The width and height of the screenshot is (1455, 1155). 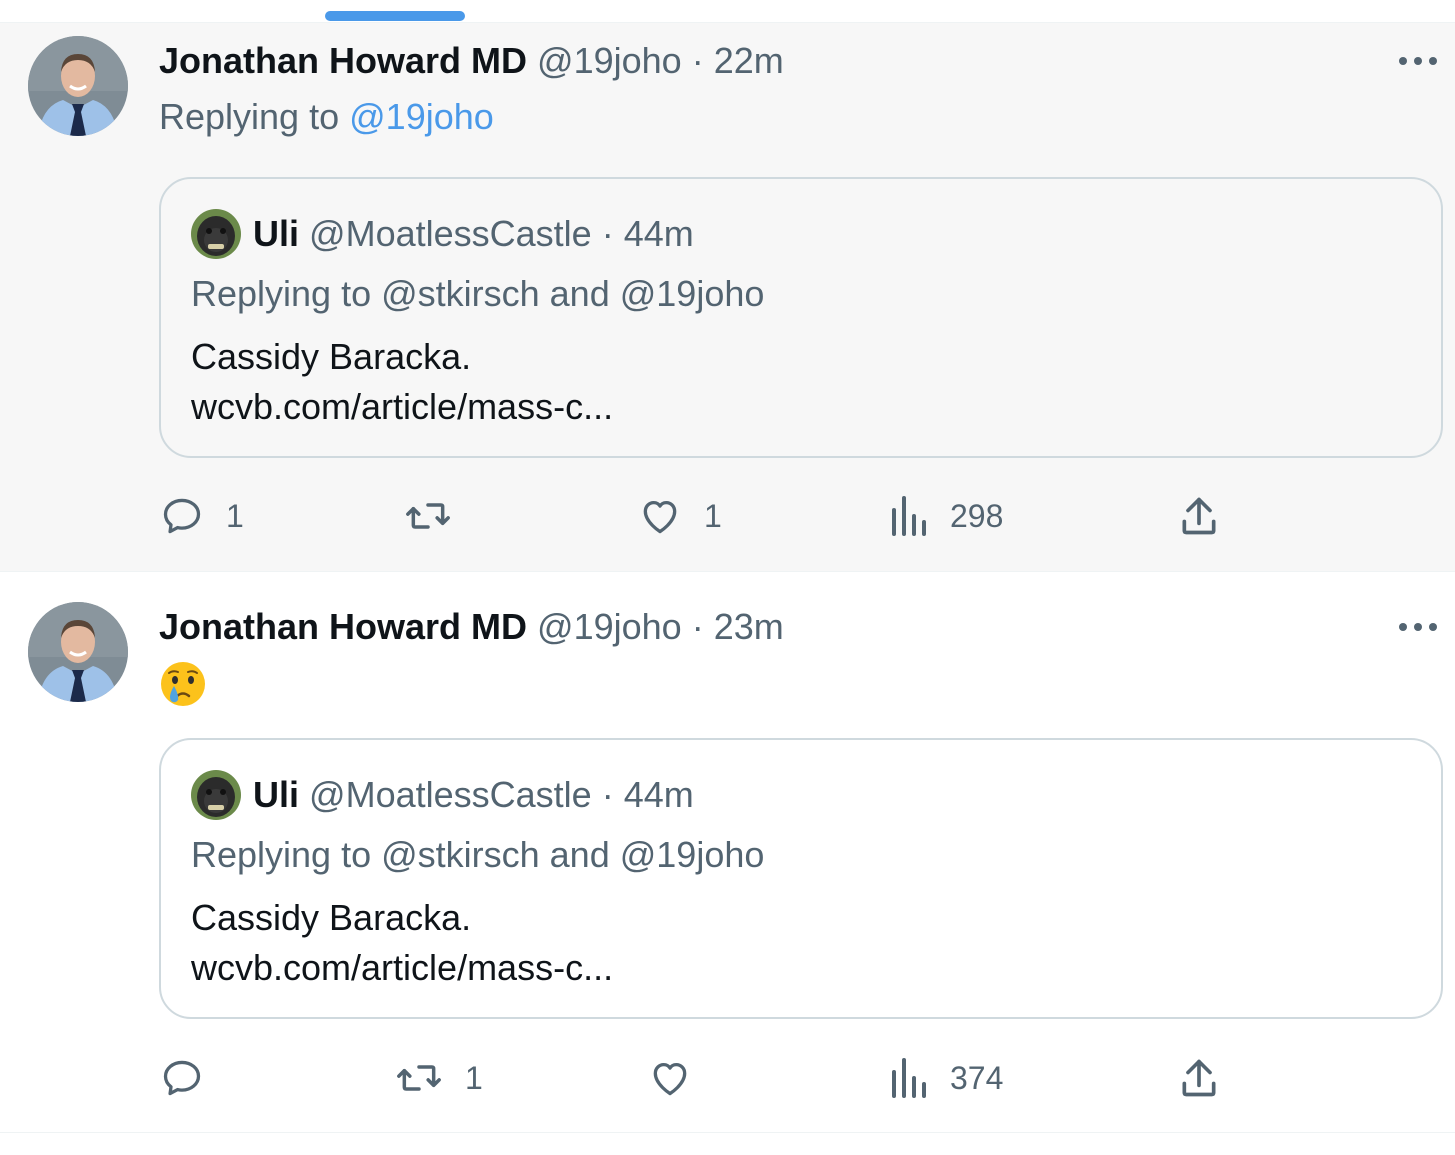 I want to click on retweet-button: 1, so click(x=439, y=1078).